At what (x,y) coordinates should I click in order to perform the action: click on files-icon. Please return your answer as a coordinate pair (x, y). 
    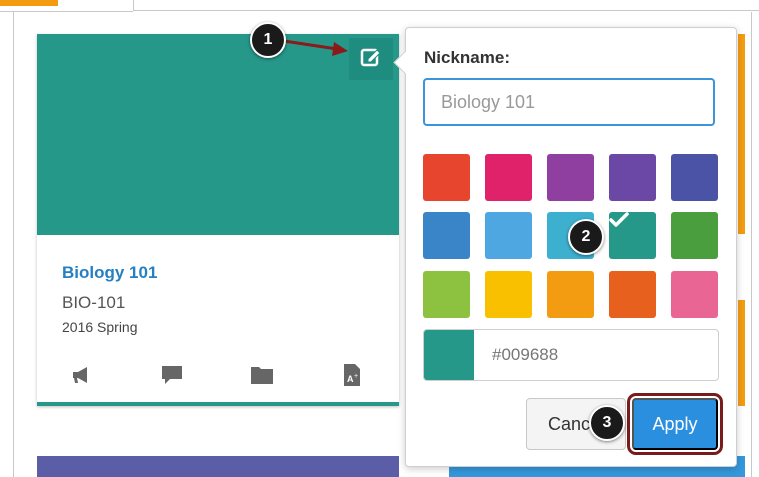
    Looking at the image, I should click on (262, 375).